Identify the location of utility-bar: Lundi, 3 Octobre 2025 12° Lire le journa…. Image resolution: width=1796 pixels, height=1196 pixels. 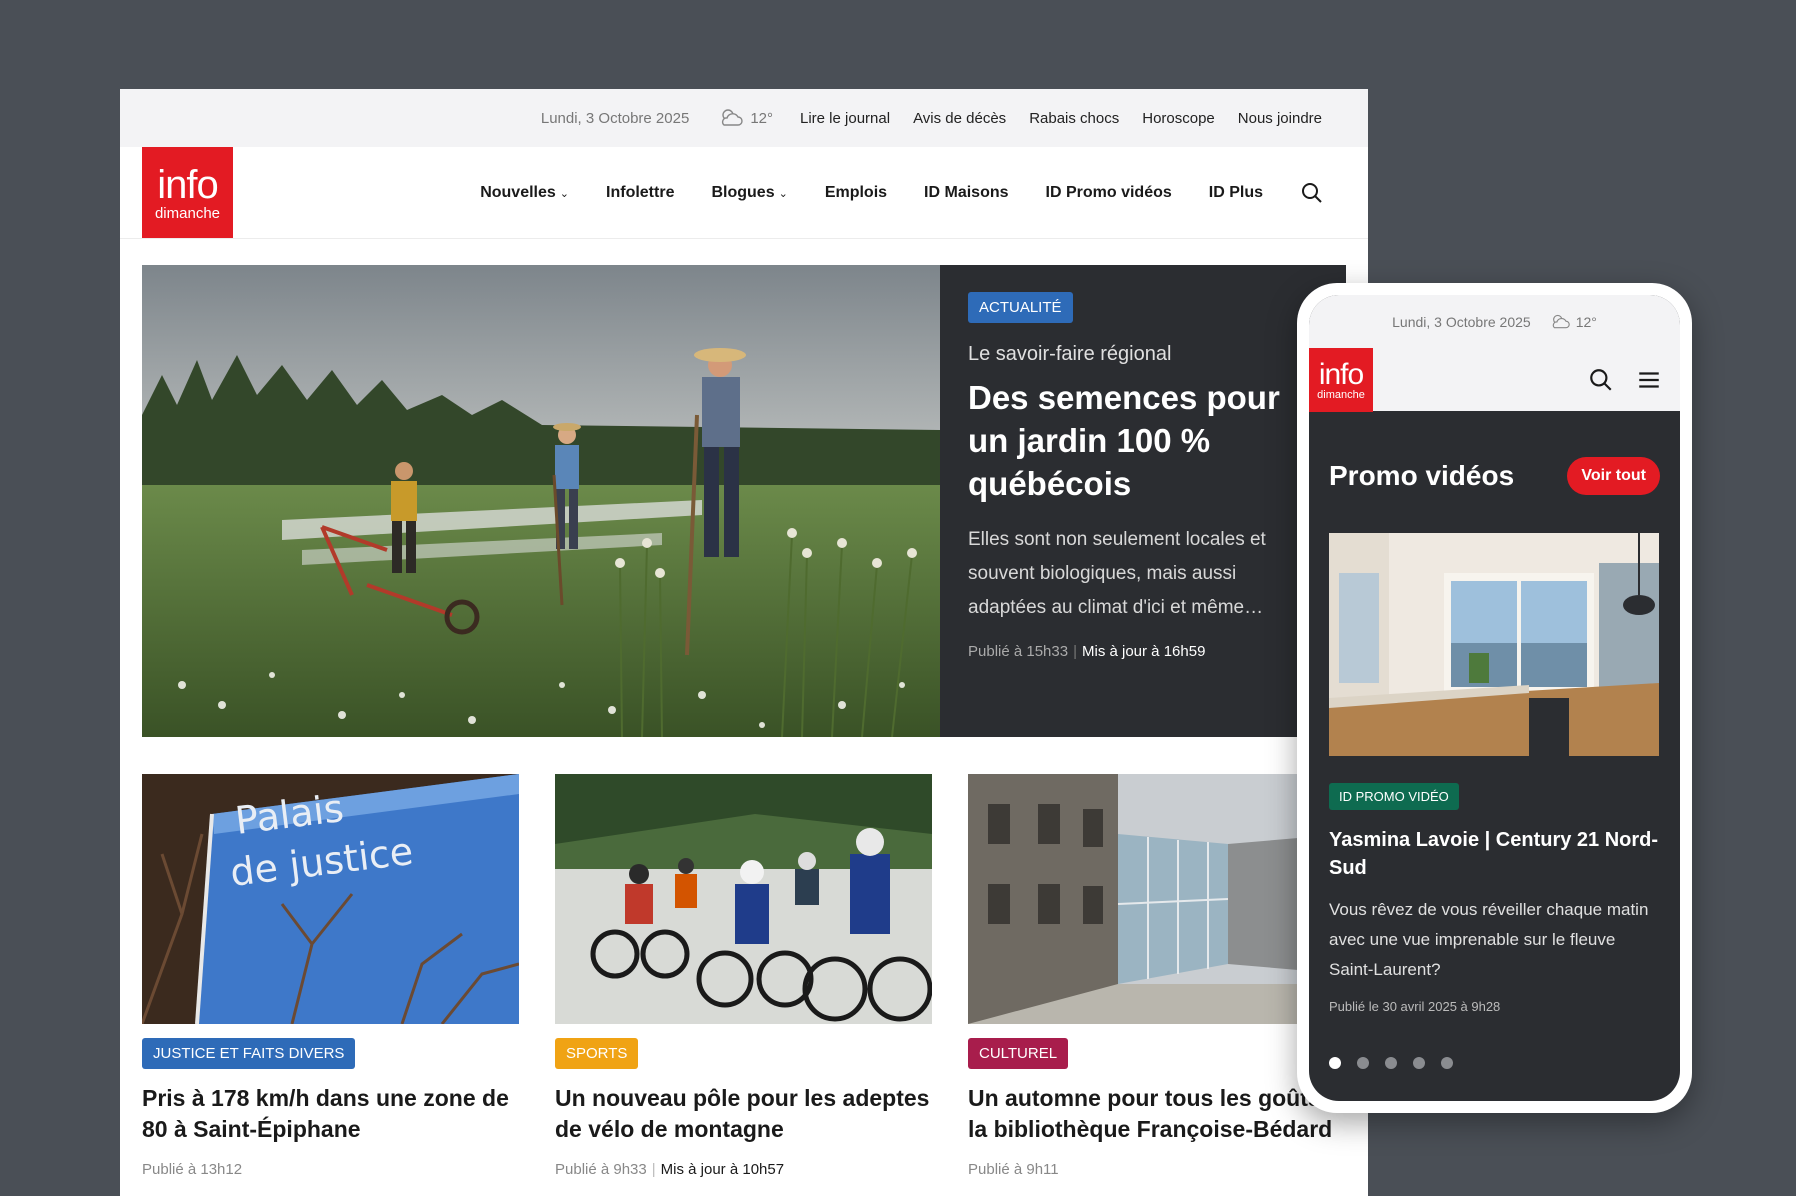
(744, 118).